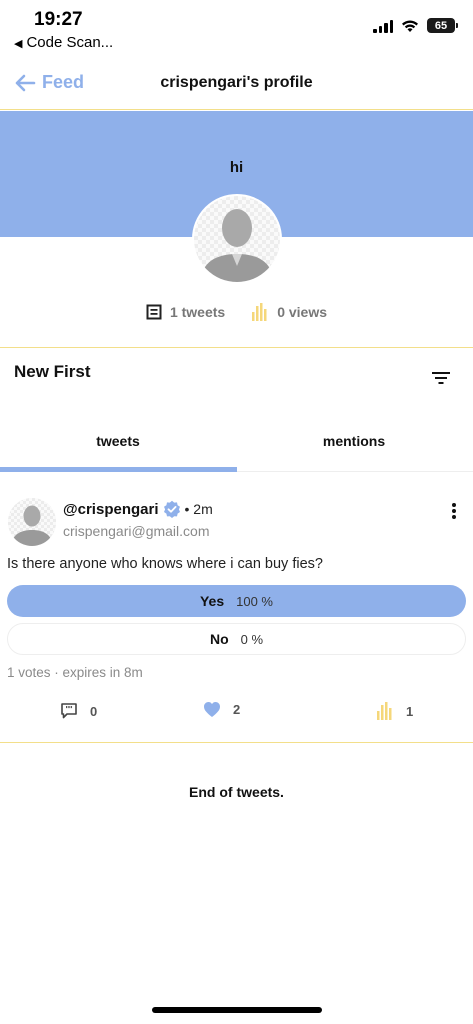  I want to click on views-count: 0 views, so click(302, 312).